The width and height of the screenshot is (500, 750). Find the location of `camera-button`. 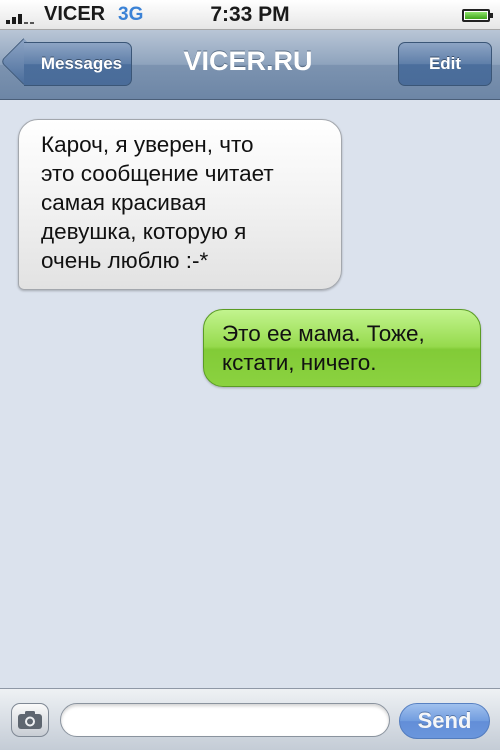

camera-button is located at coordinates (30, 720).